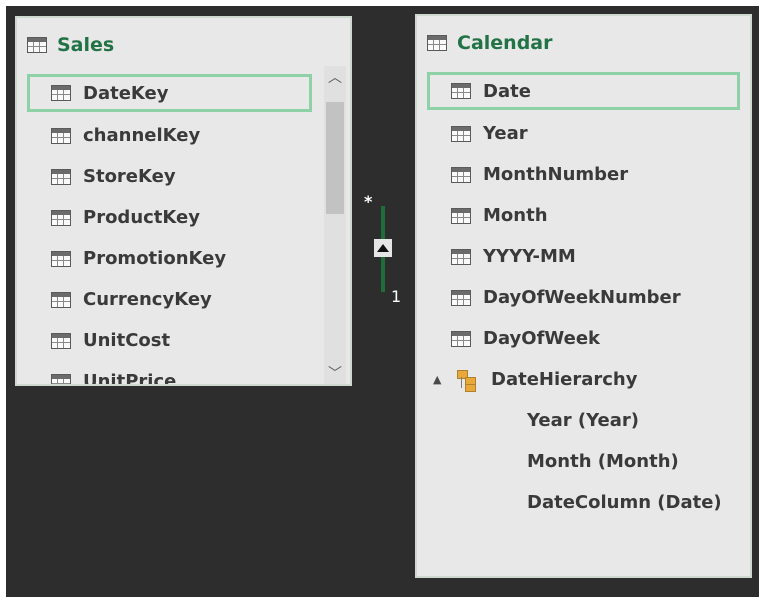 This screenshot has height=597, width=759. Describe the element at coordinates (583, 91) in the screenshot. I see `field-row-date: Date` at that location.